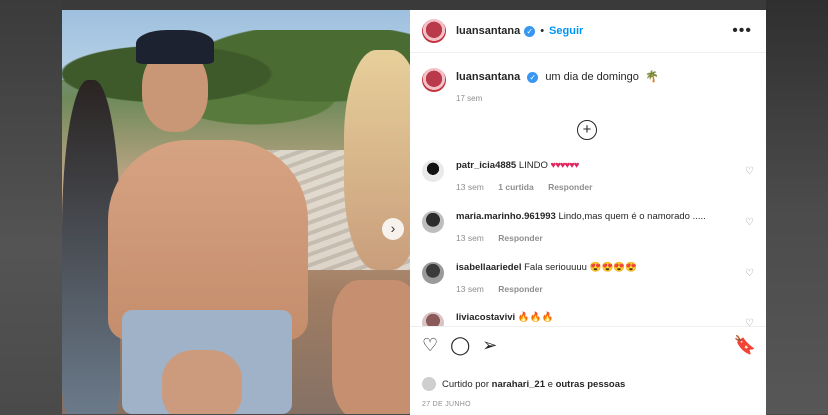 Image resolution: width=828 pixels, height=415 pixels. Describe the element at coordinates (550, 384) in the screenshot. I see `liked-by-joiner: e` at that location.